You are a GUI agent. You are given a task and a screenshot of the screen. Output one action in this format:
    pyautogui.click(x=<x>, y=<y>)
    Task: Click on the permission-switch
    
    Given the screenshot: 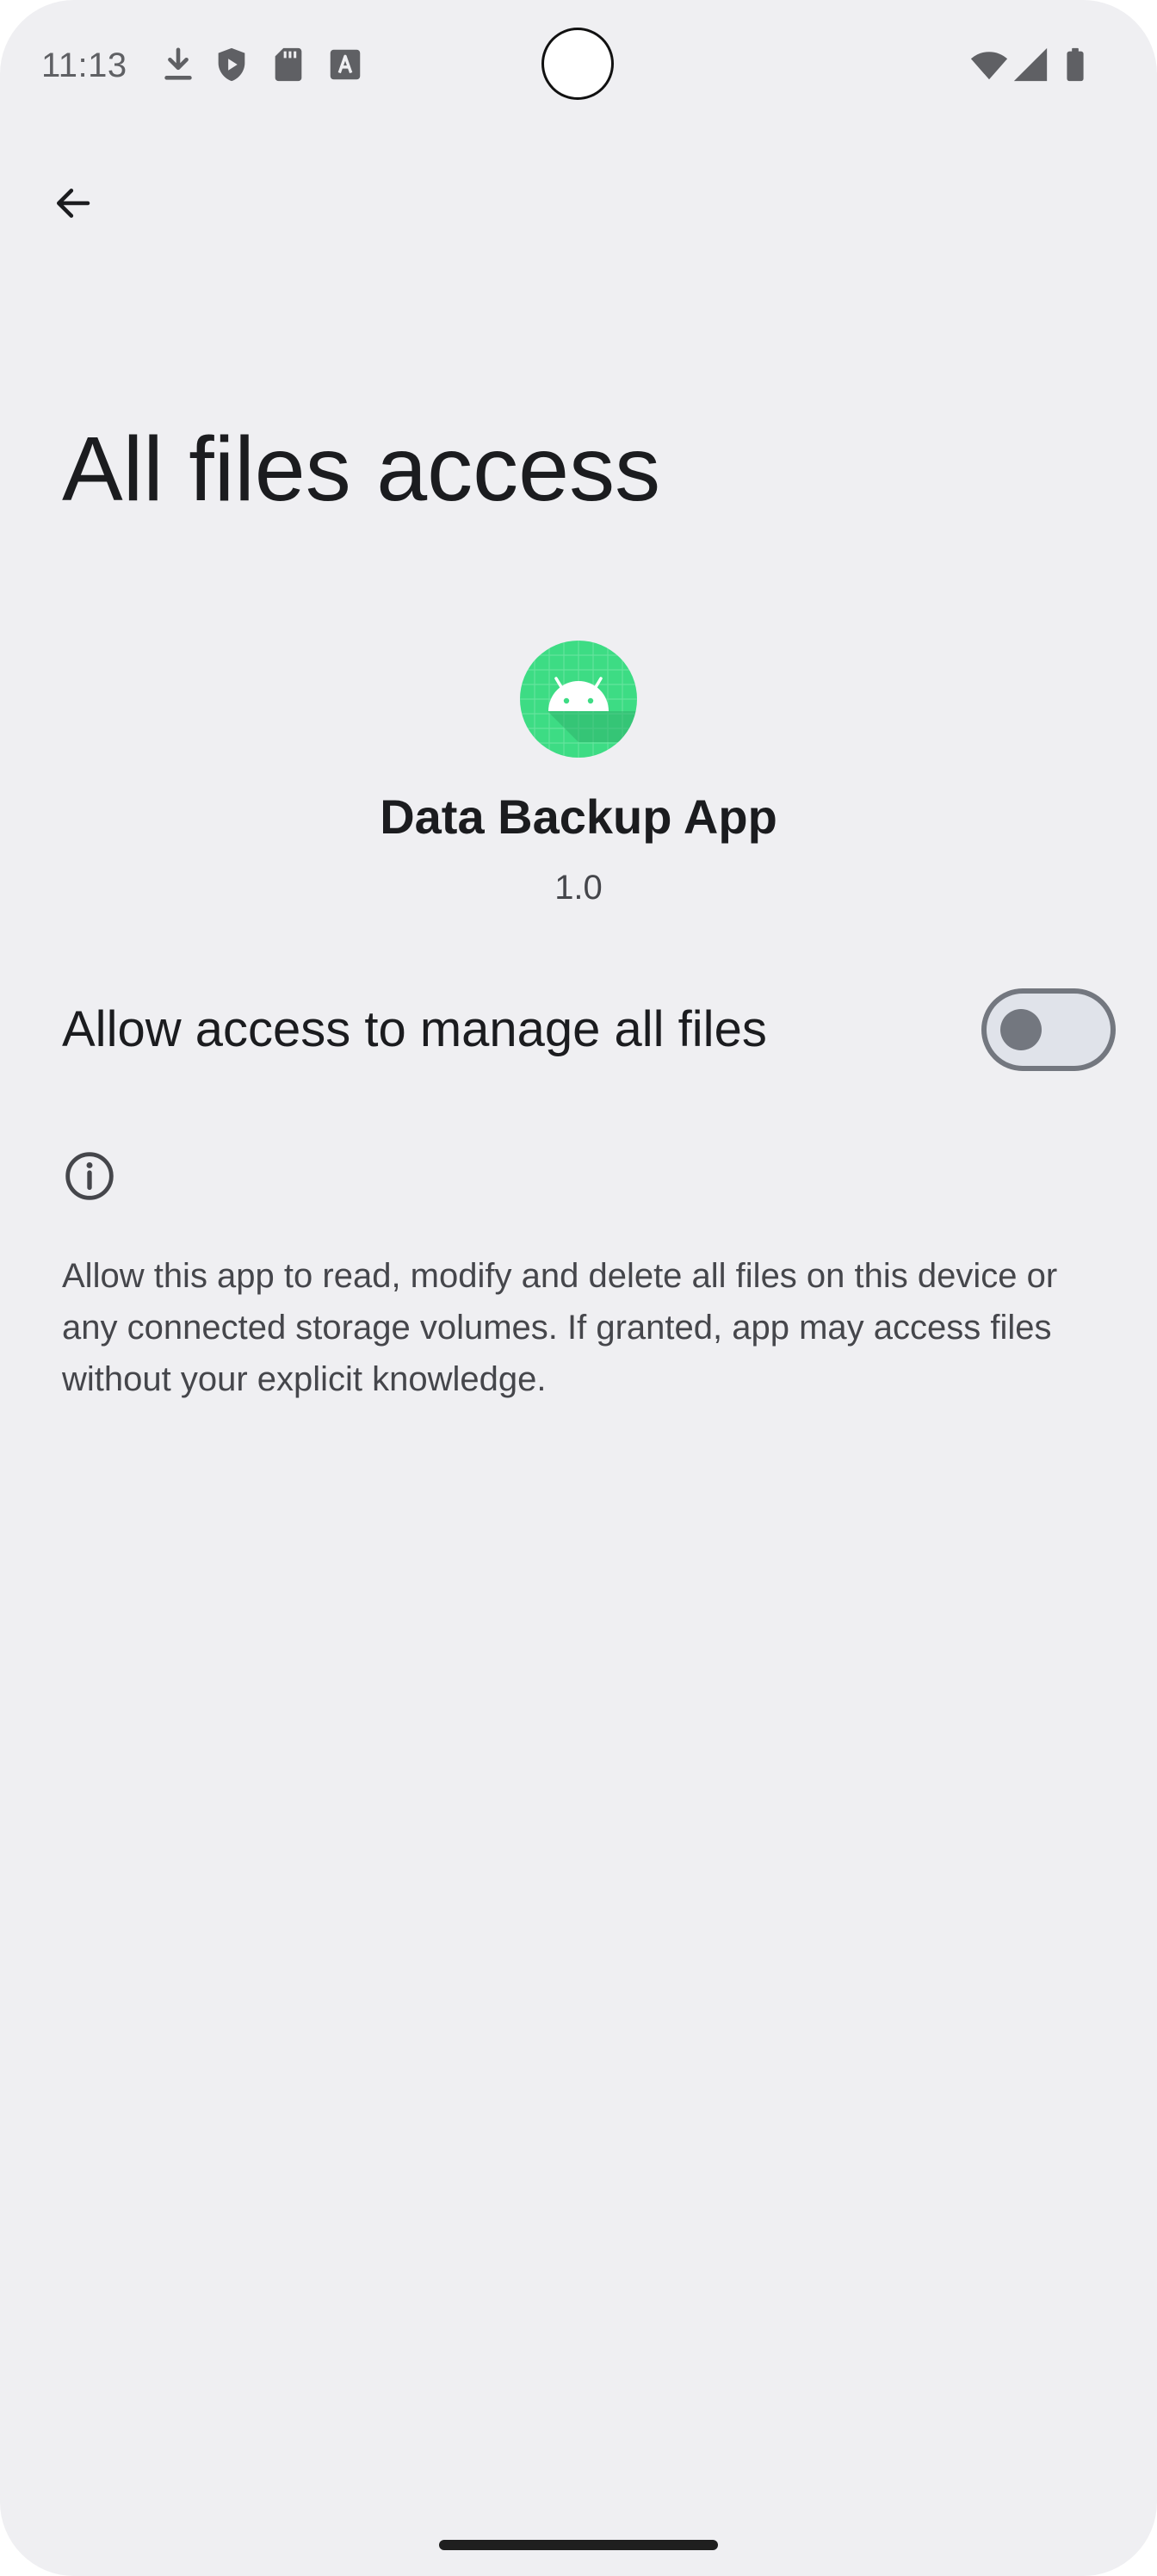 What is the action you would take?
    pyautogui.click(x=1048, y=1030)
    